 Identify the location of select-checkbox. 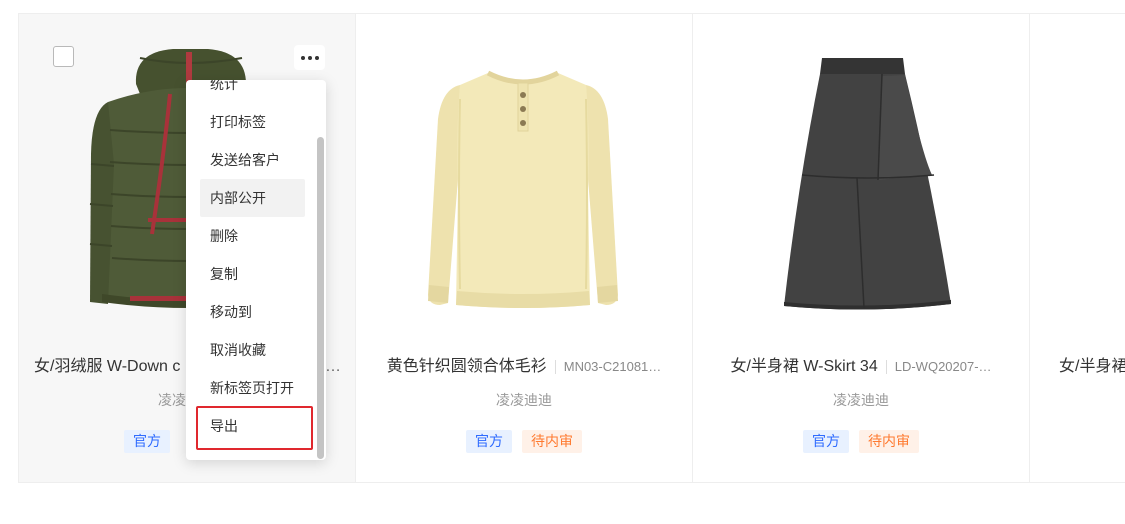
(63, 56).